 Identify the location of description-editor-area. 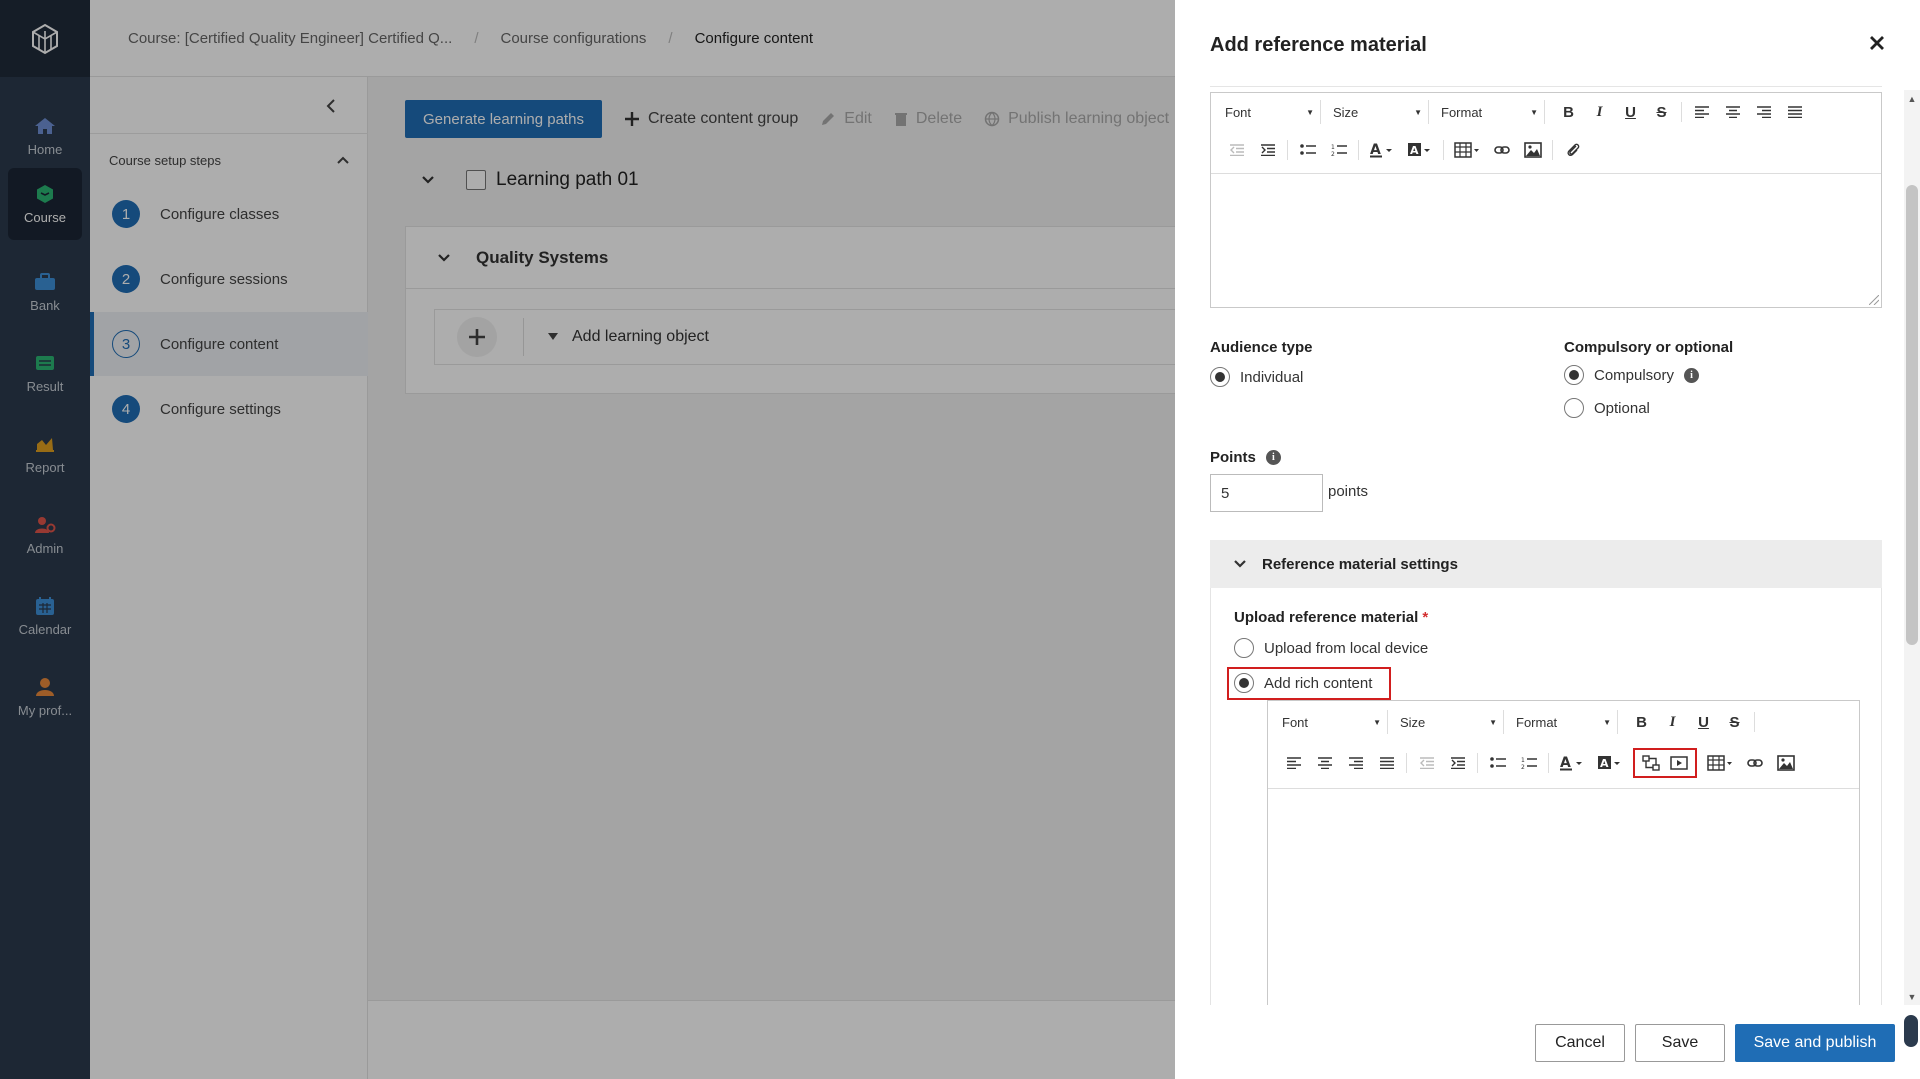
(1546, 240).